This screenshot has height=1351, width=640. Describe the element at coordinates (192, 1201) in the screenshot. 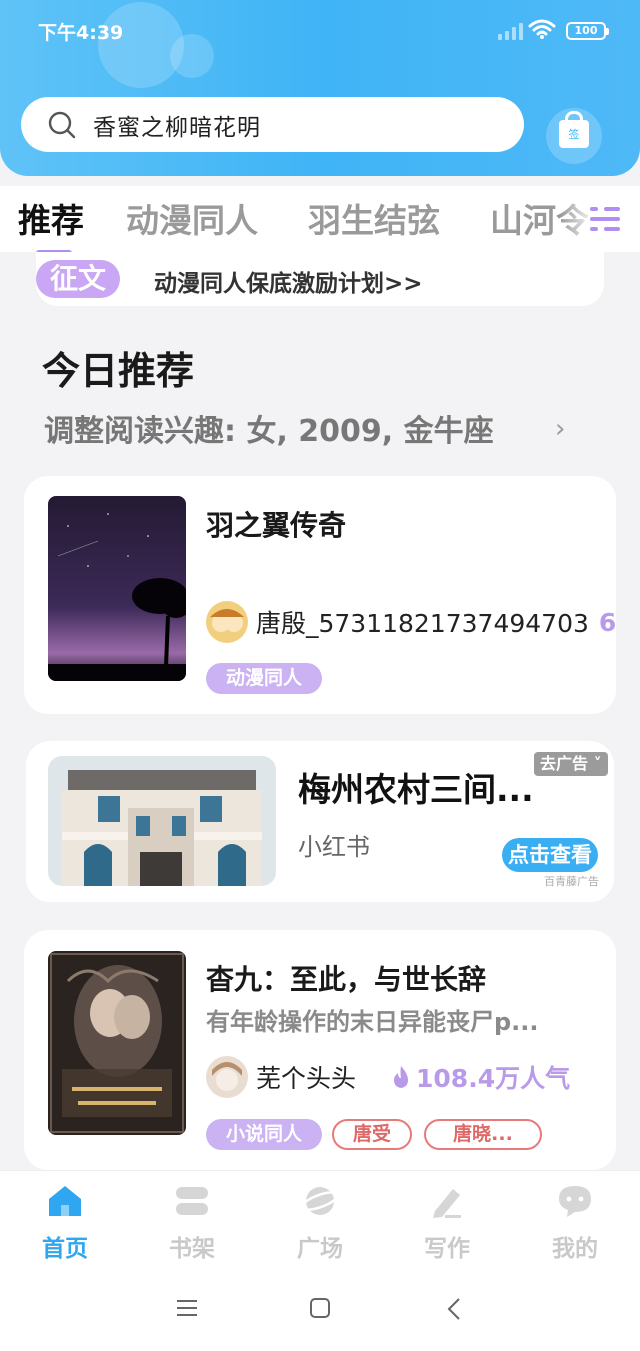

I see `bookshelf-icon` at that location.